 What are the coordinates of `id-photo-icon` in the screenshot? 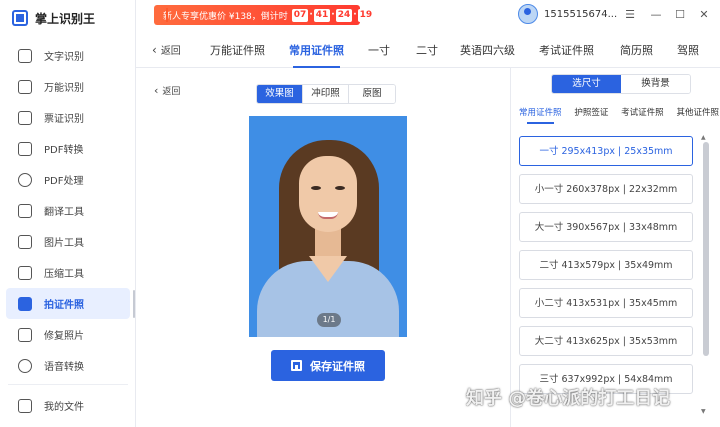 It's located at (25, 303).